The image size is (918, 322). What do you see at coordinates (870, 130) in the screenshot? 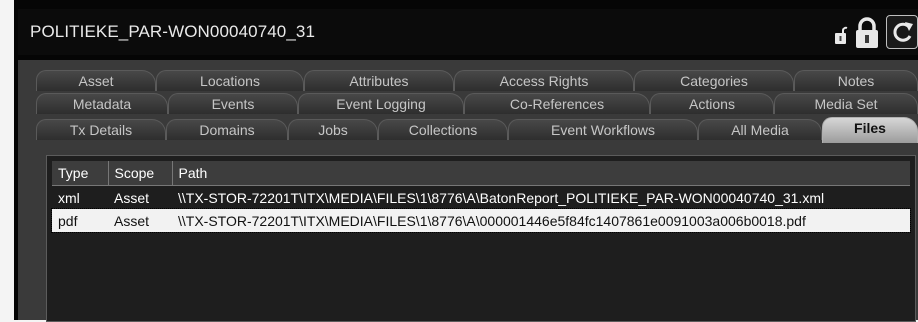
I see `tab-files: Files` at bounding box center [870, 130].